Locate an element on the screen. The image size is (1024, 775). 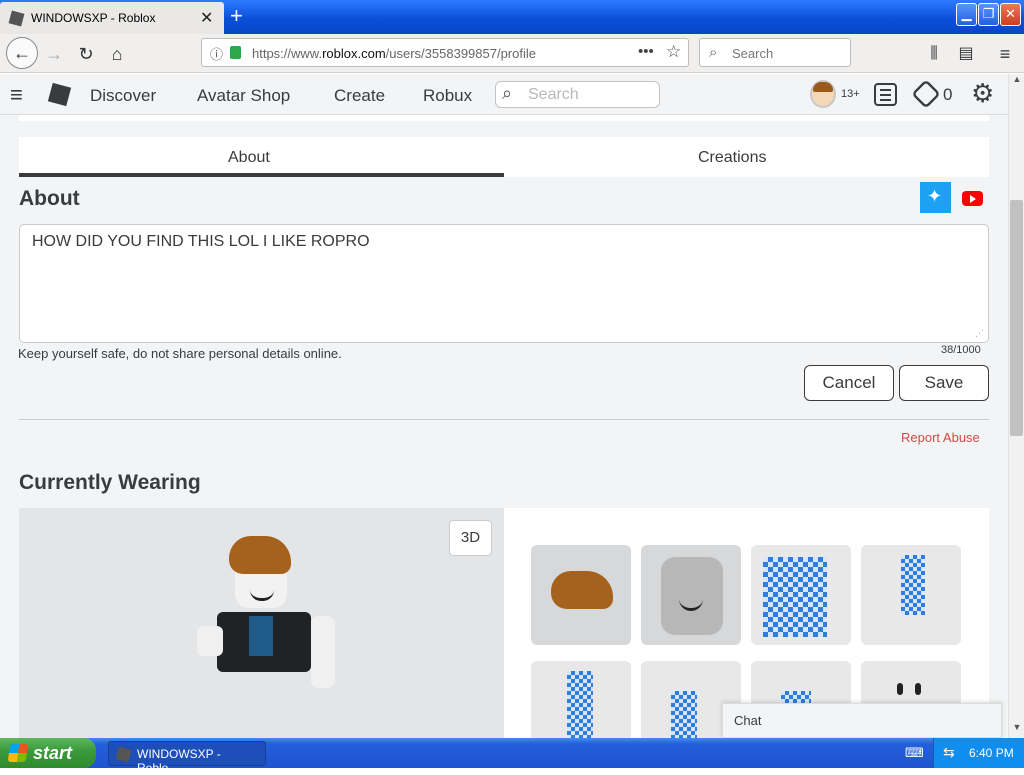
avatar-hair-render is located at coordinates (260, 555).